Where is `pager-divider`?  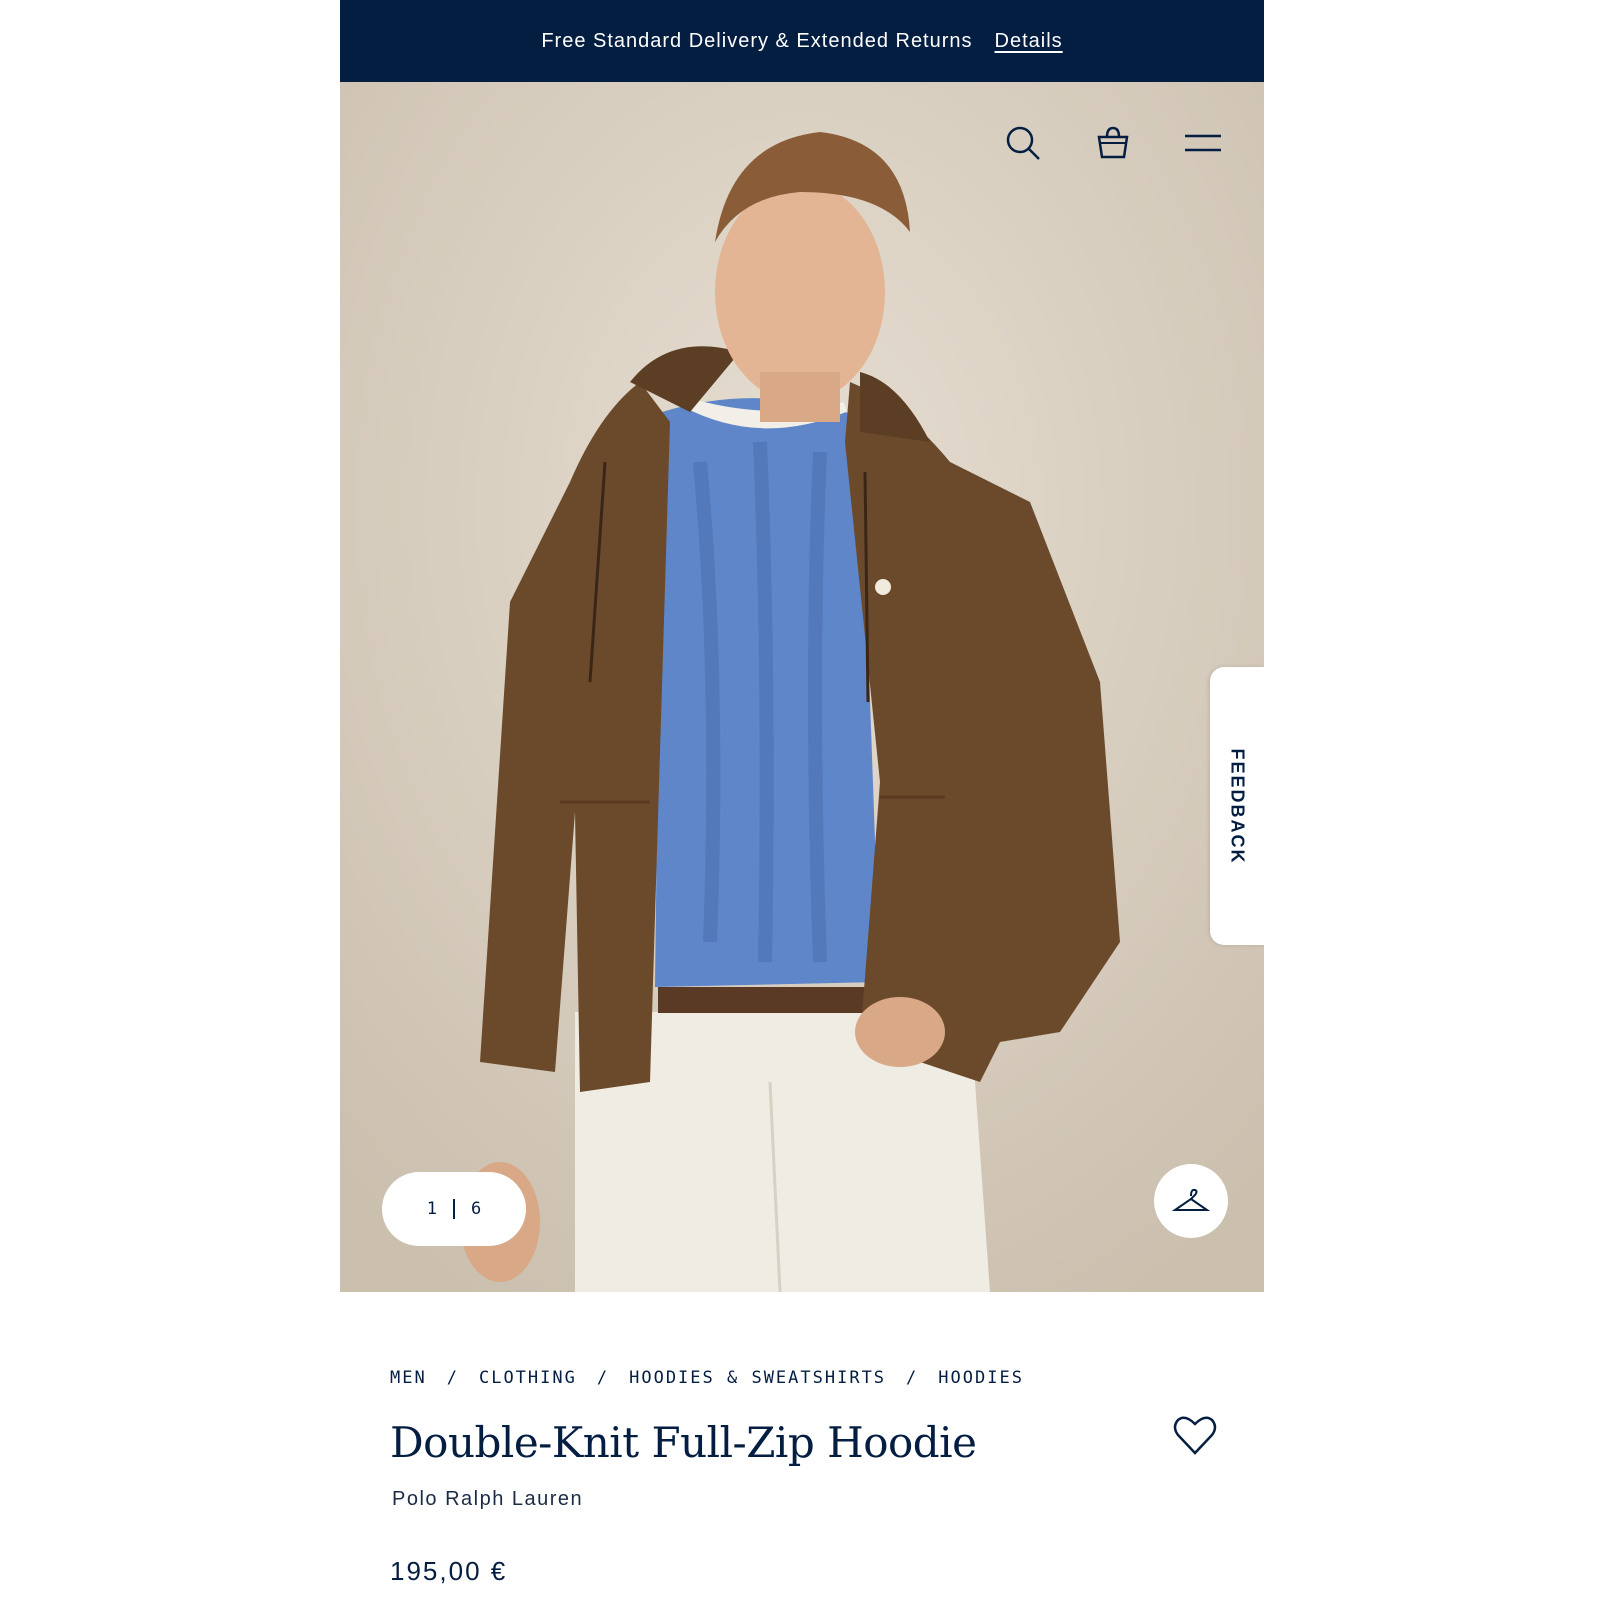 pager-divider is located at coordinates (454, 1209).